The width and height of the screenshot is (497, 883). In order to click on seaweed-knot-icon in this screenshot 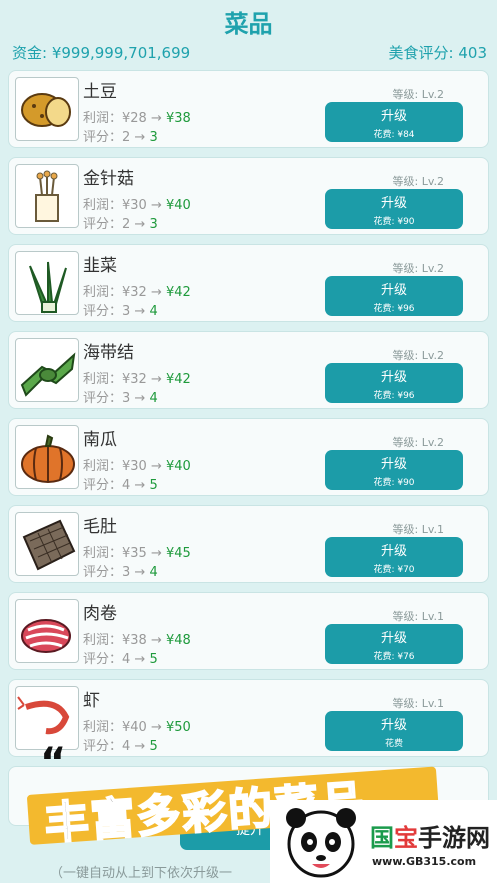, I will do `click(47, 370)`.